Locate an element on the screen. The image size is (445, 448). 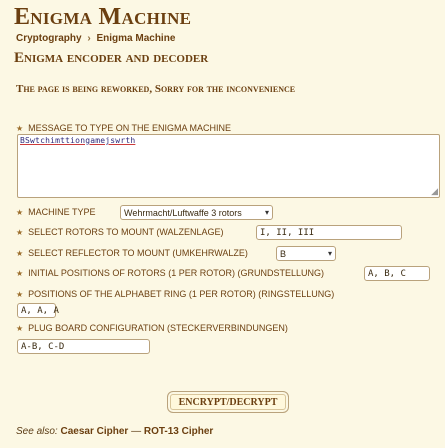
breadcrumb: Cryptography › Enigma Machine is located at coordinates (95, 38).